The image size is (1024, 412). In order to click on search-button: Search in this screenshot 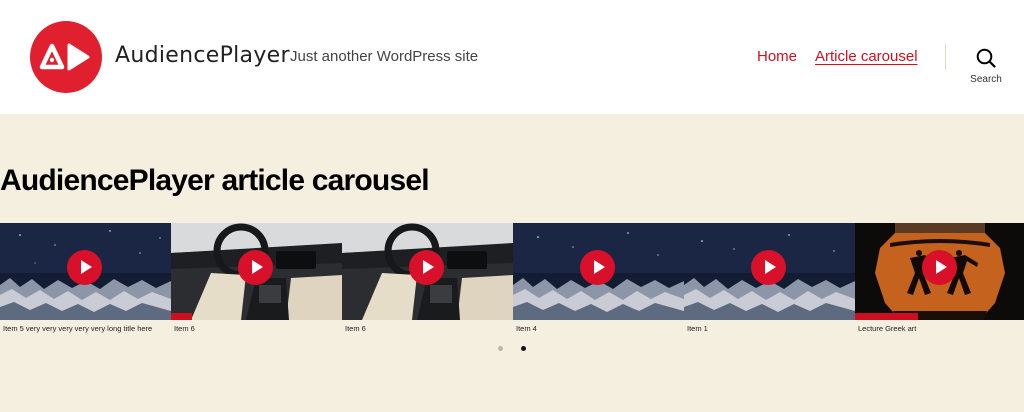, I will do `click(986, 65)`.